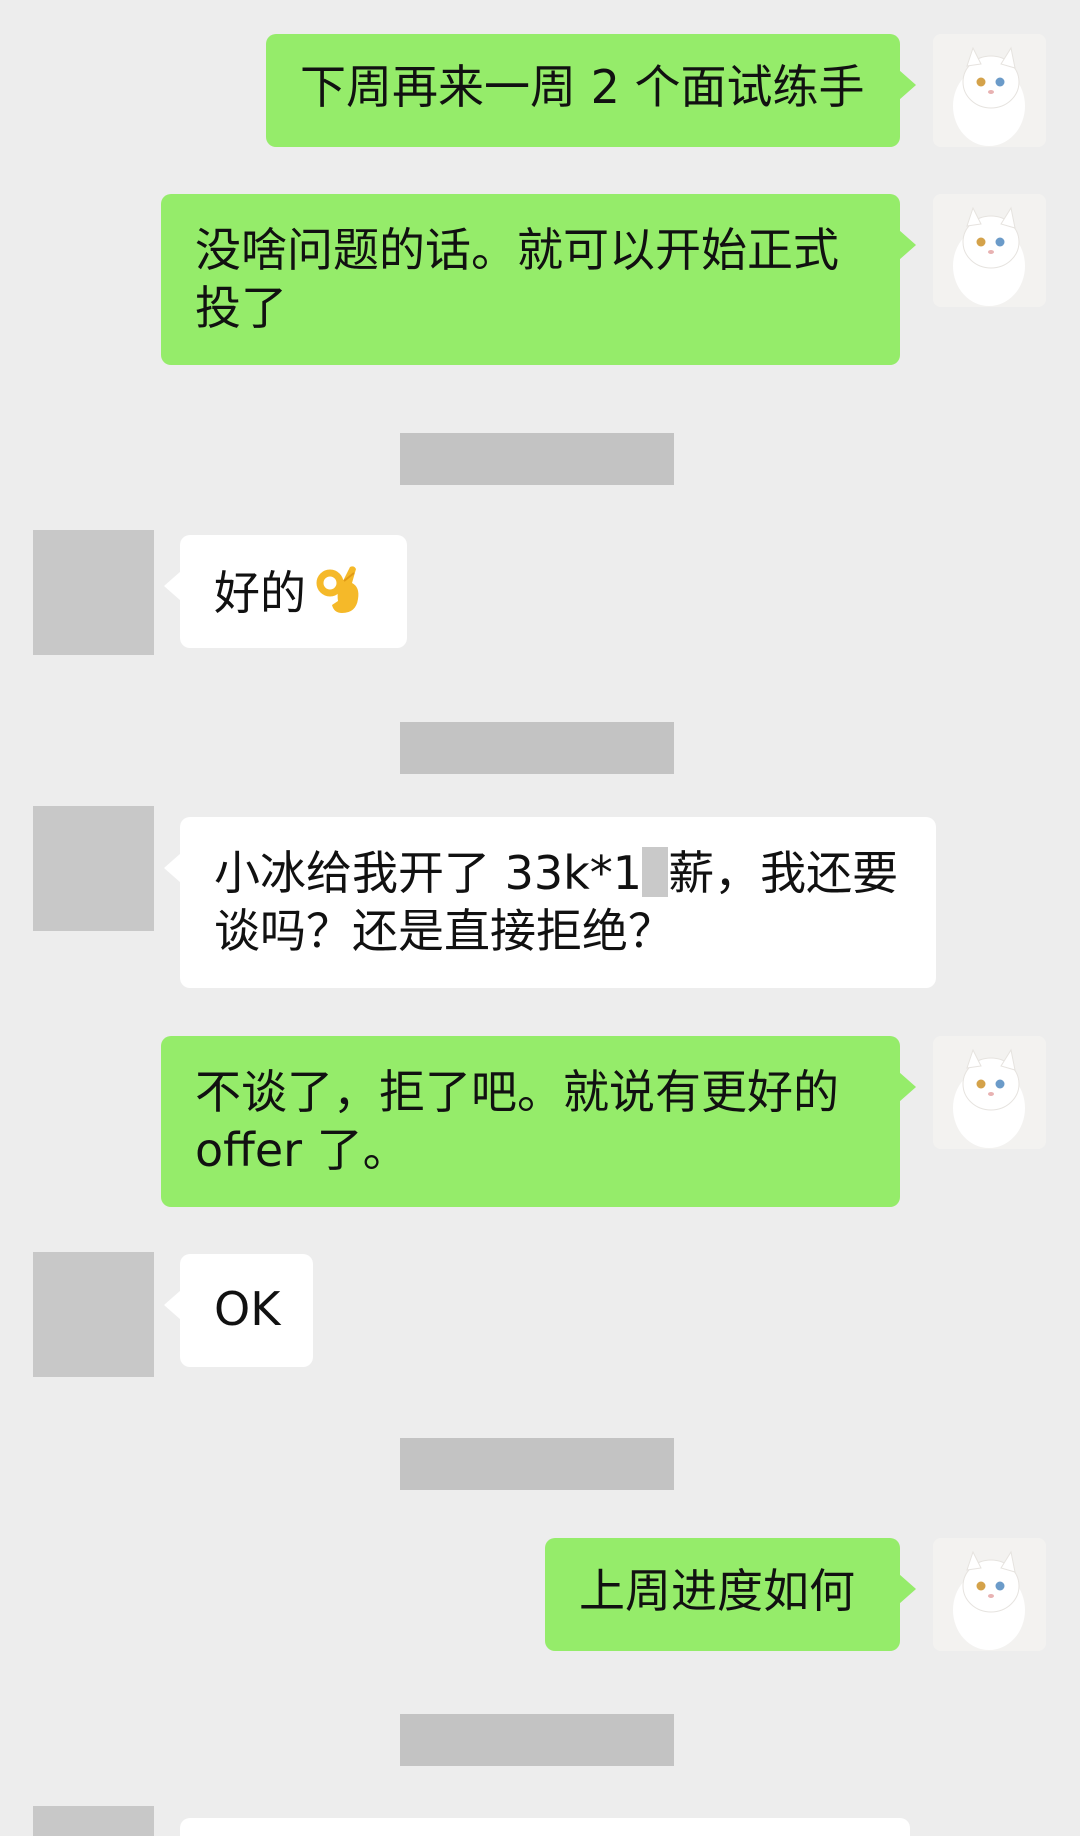 This screenshot has height=1836, width=1080. Describe the element at coordinates (517, 1121) in the screenshot. I see `message-text: 不谈了，拒了吧。就说有更好的 offer 了。` at that location.